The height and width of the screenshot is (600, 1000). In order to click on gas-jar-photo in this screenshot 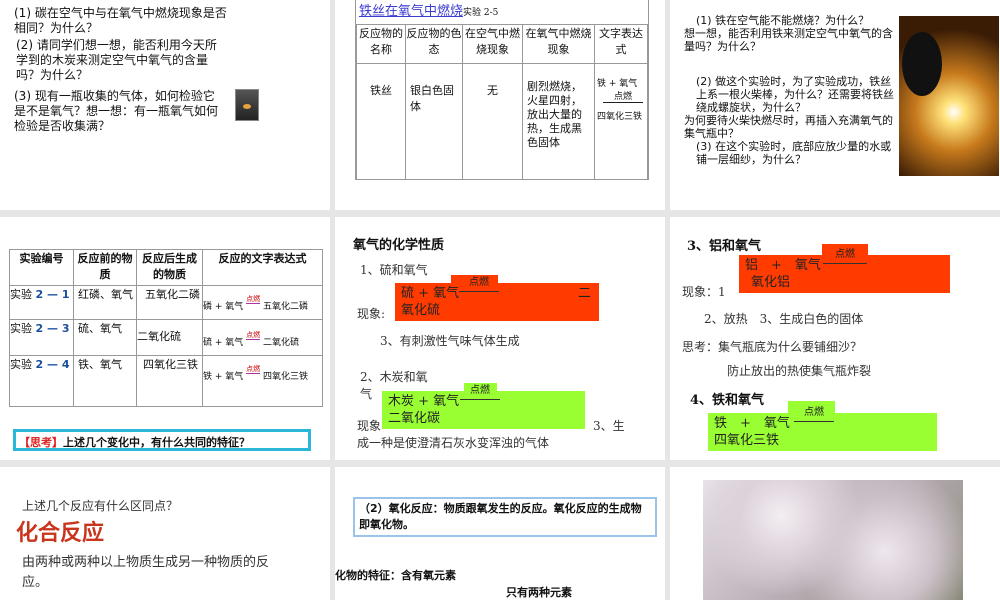, I will do `click(247, 105)`.